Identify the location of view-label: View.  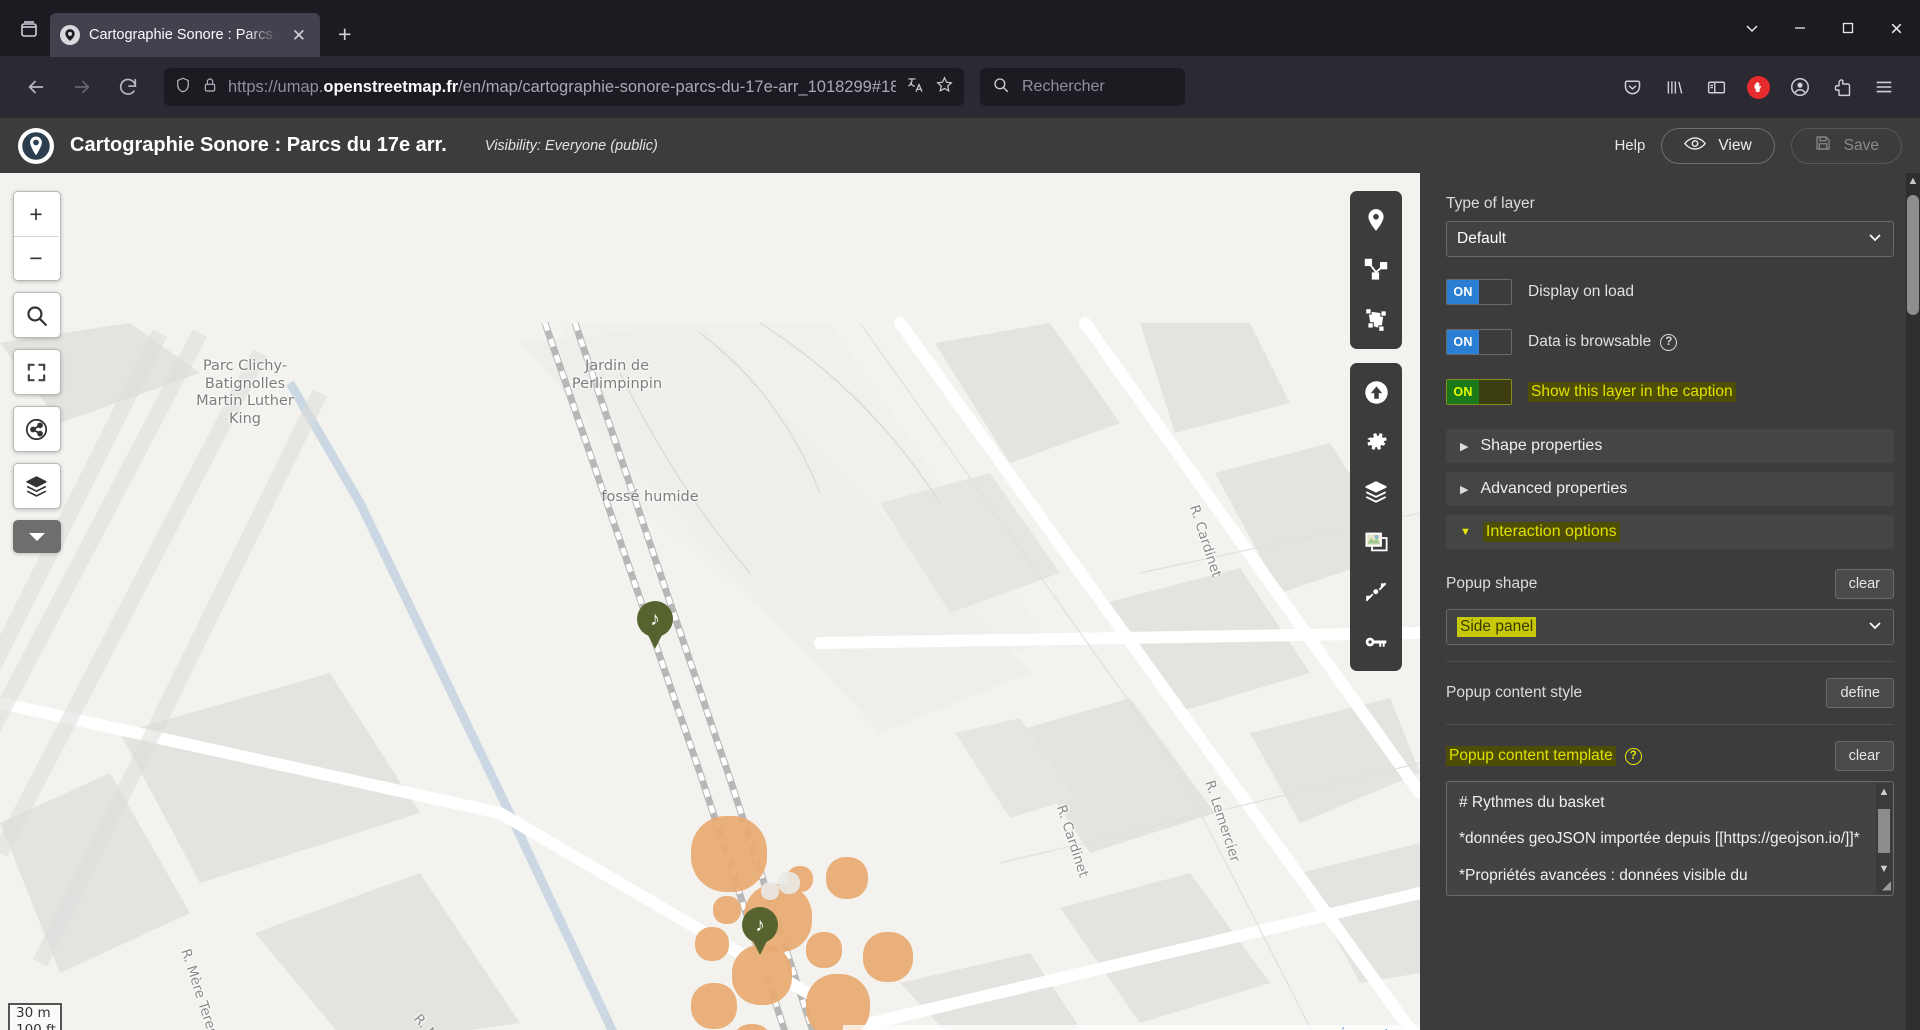
(1735, 145).